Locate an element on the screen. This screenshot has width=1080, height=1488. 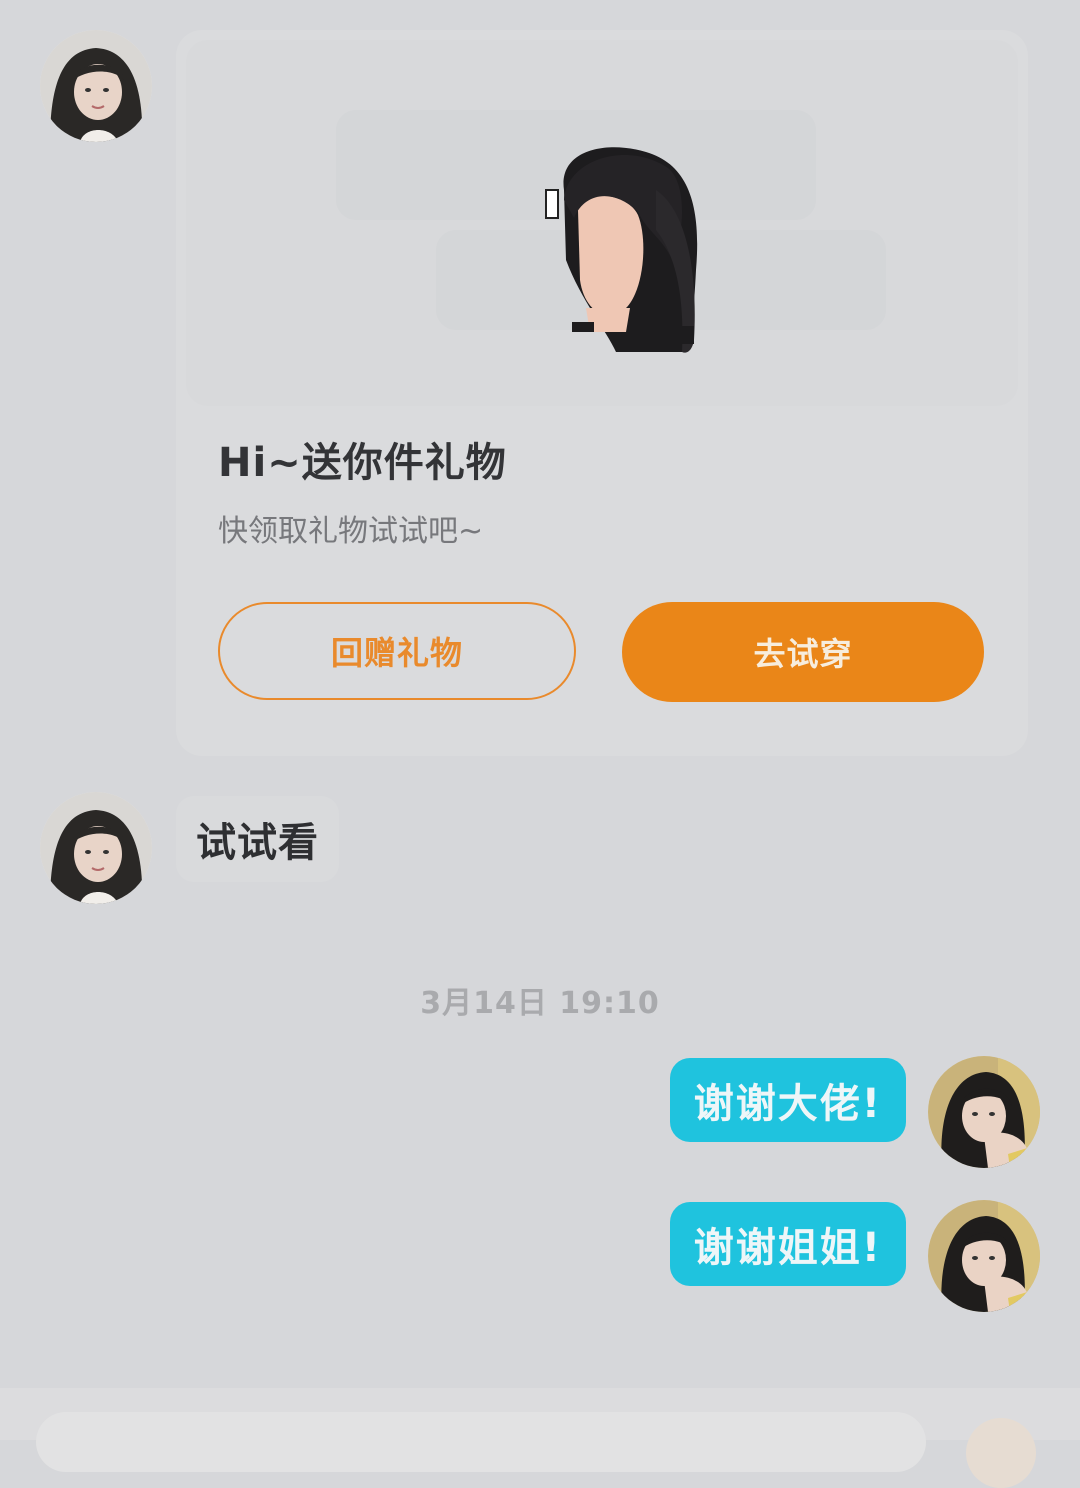
hair-wig-icon is located at coordinates (611, 231).